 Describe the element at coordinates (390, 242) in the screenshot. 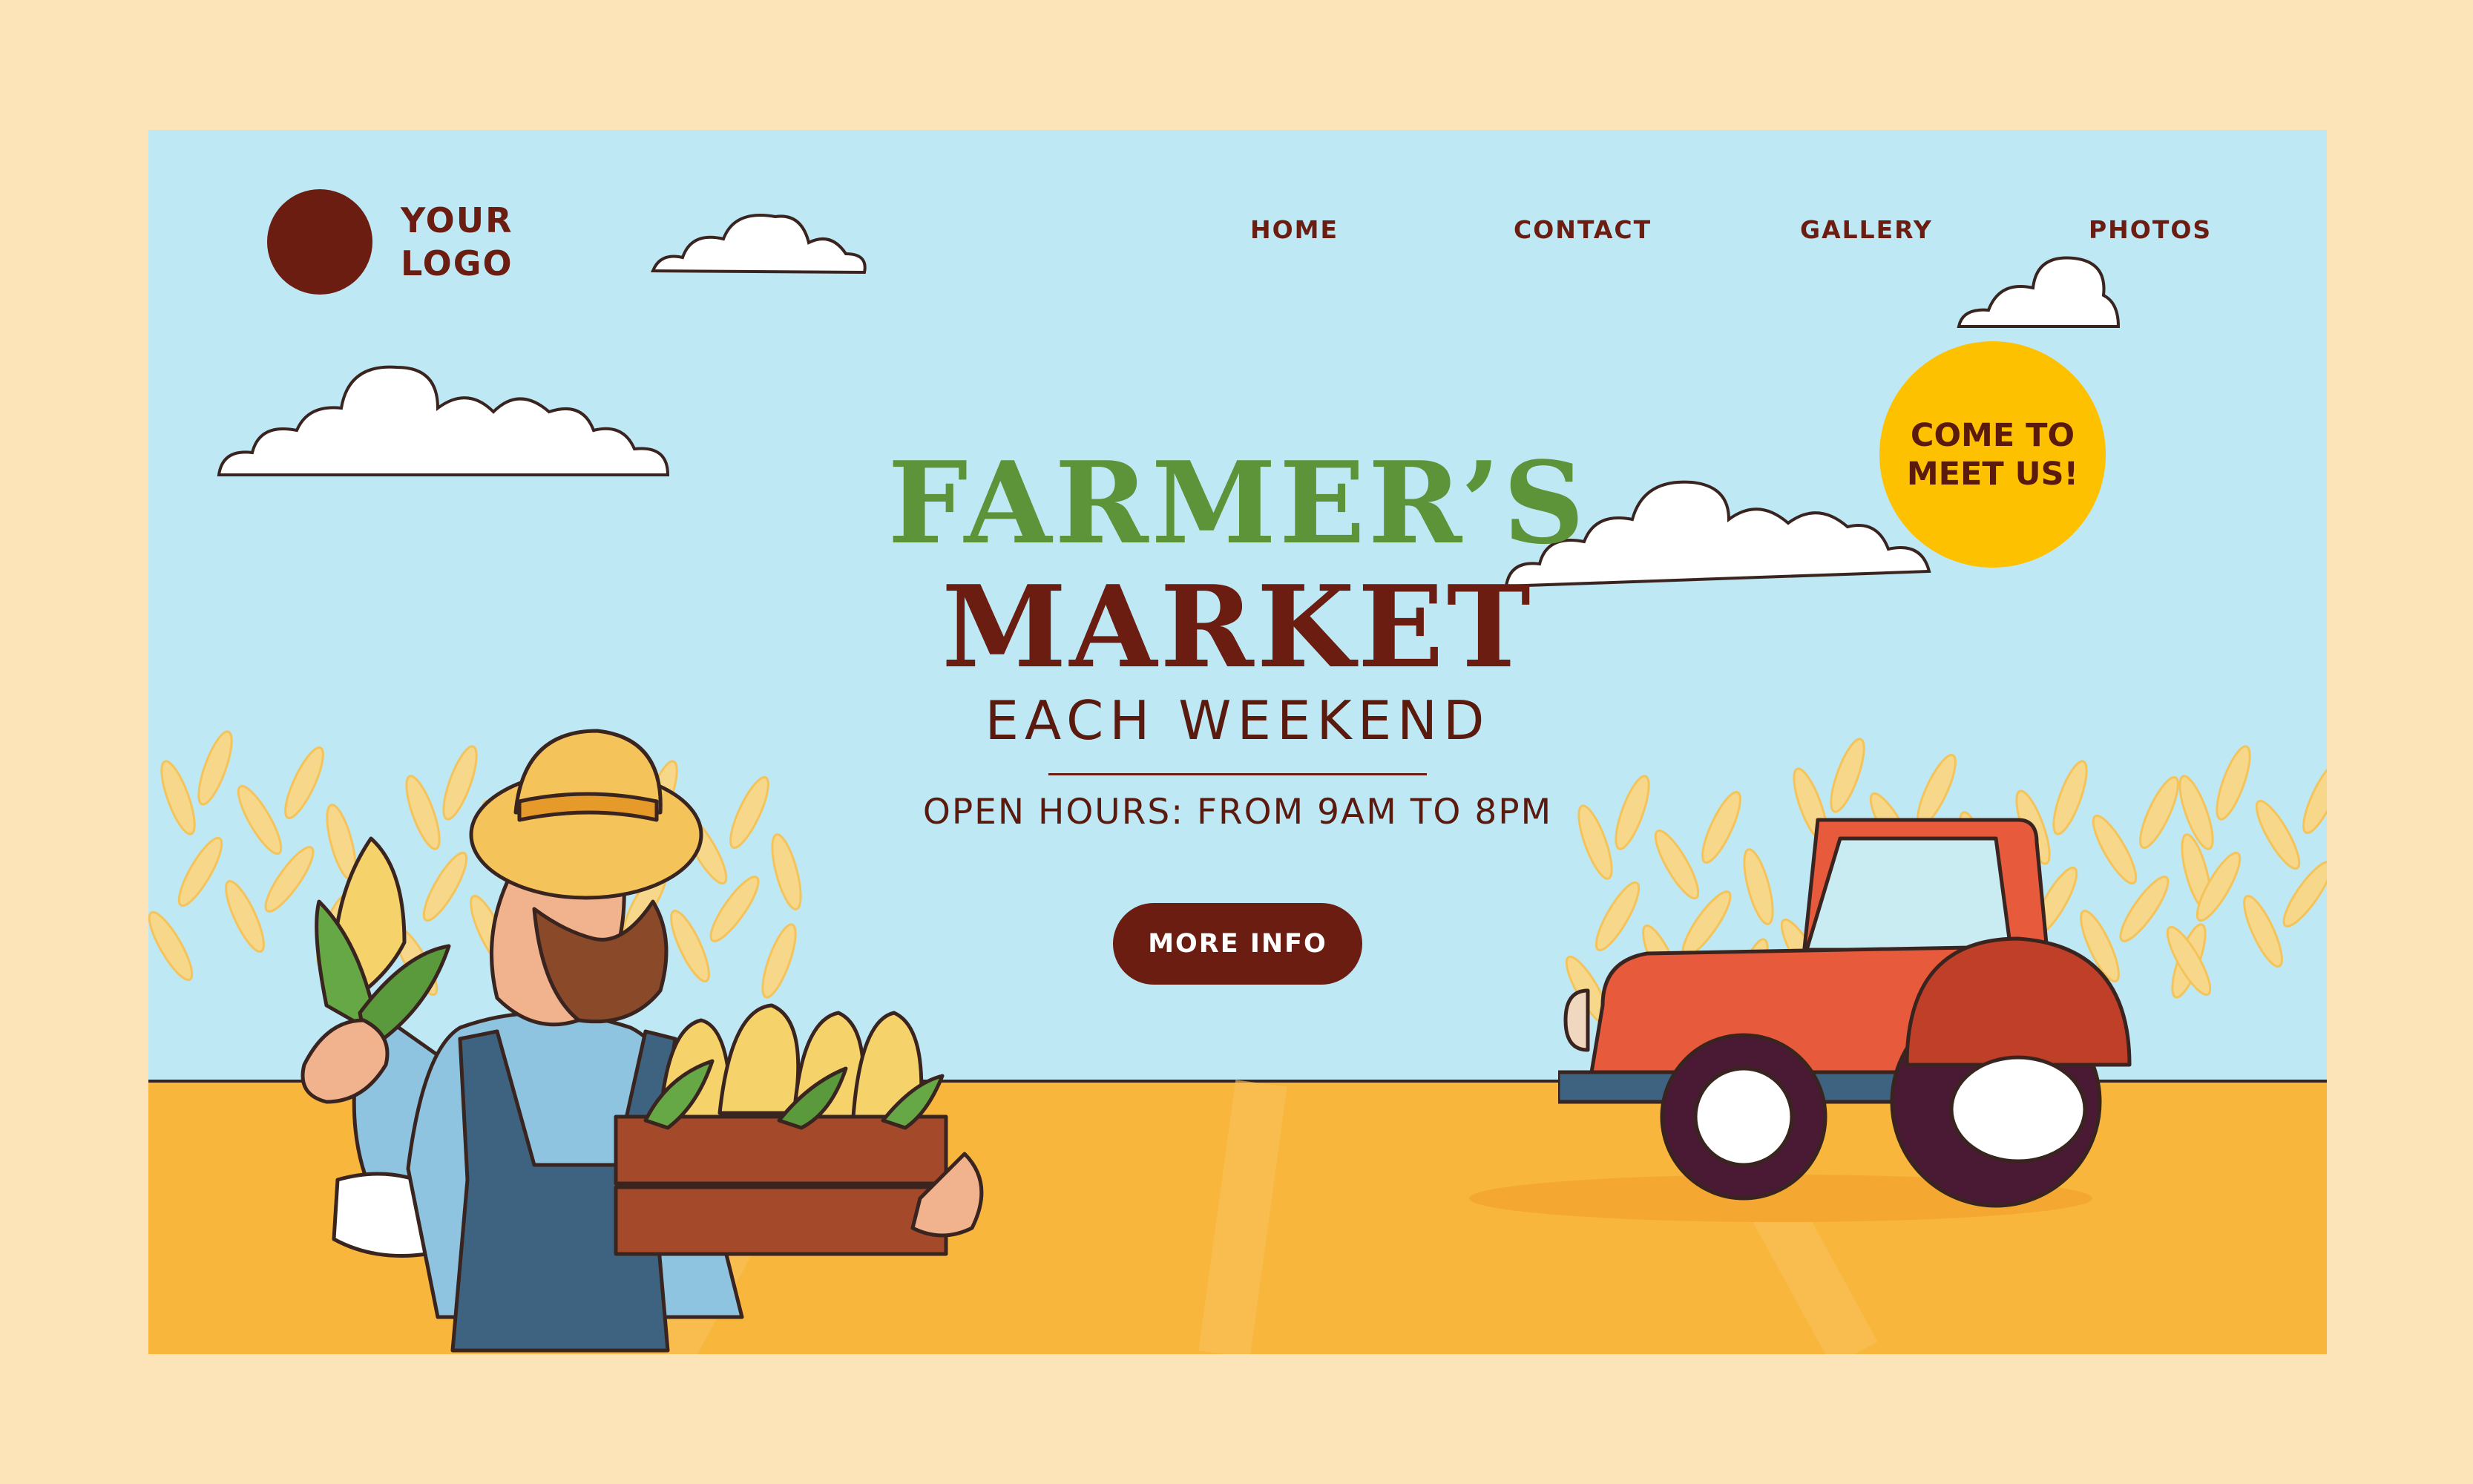

I see `site-logo: YOUR LOGO` at that location.